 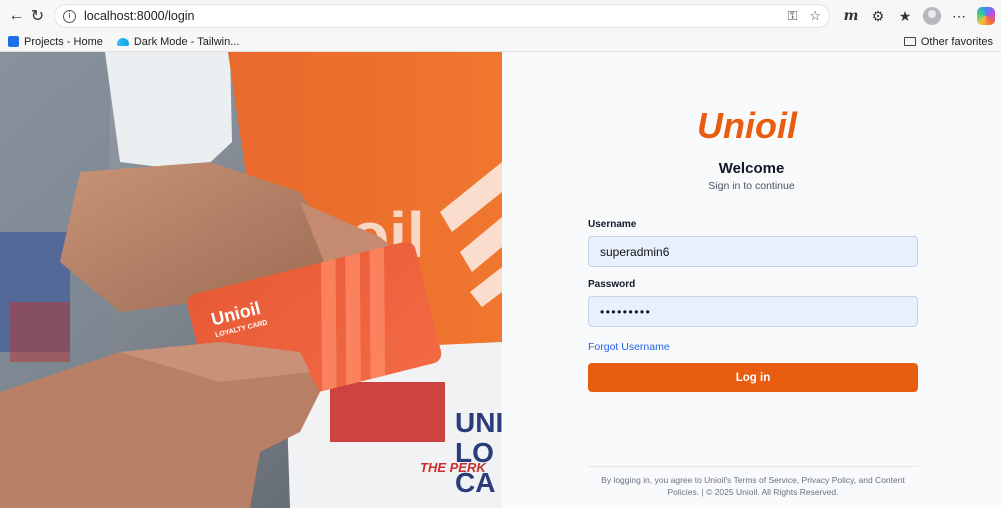 What do you see at coordinates (753, 251) in the screenshot?
I see `username-input: superadmin6` at bounding box center [753, 251].